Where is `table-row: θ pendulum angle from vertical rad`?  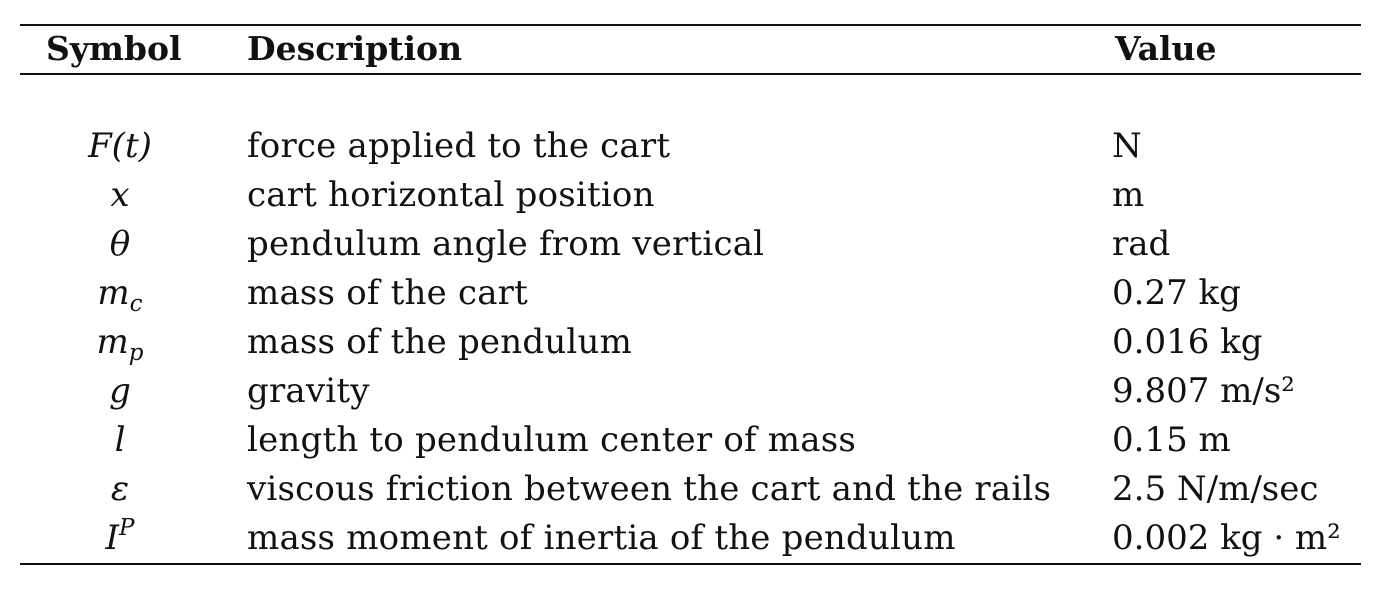
table-row: θ pendulum angle from vertical rad is located at coordinates (690, 244).